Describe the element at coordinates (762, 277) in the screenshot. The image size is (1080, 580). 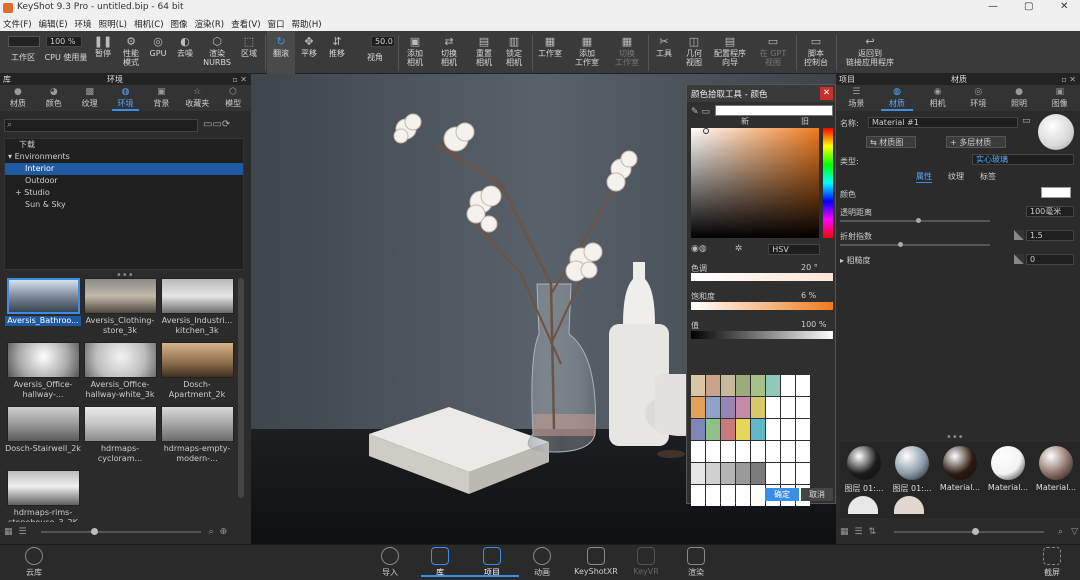
I see `hue-slider` at that location.